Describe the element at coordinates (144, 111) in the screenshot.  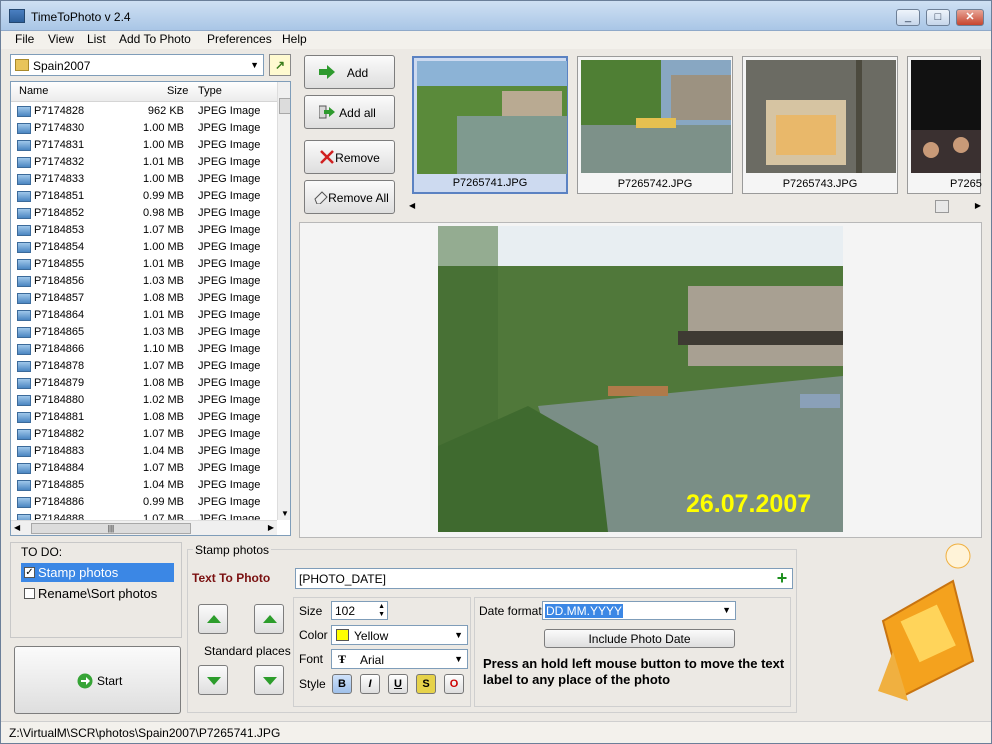
I see `file-row: P7174828 962 KB JPEG Image` at that location.